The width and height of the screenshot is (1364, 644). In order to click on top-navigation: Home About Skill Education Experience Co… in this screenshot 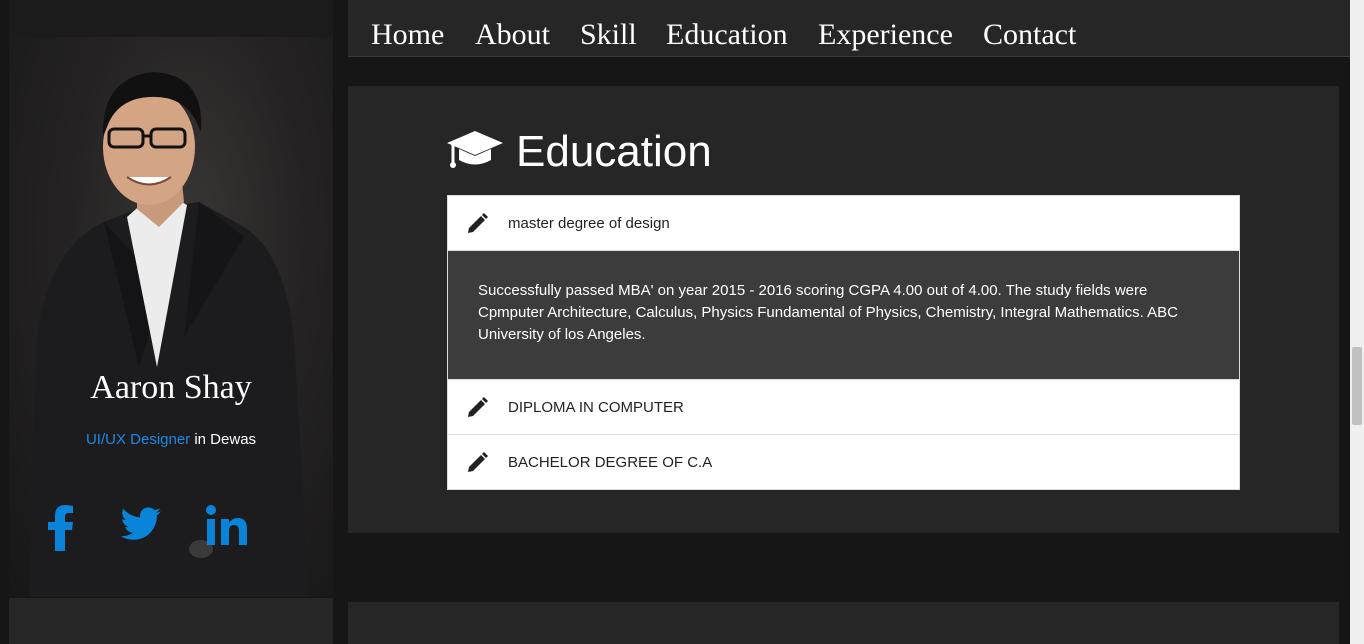, I will do `click(849, 28)`.